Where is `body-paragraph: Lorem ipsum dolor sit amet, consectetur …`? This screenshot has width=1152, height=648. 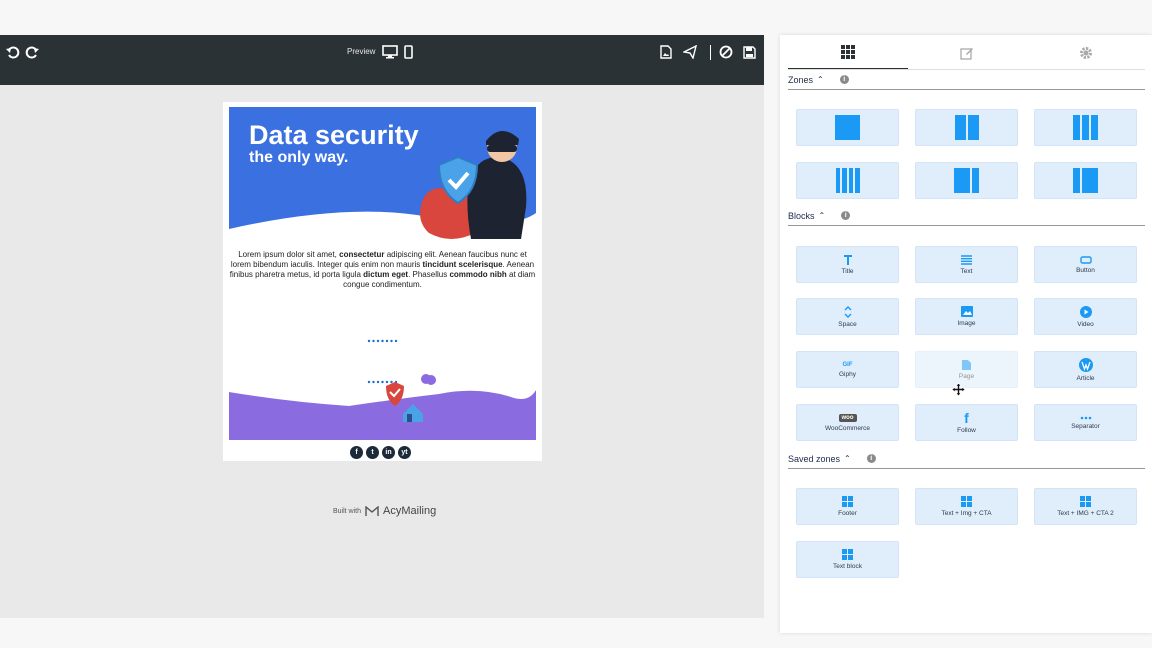 body-paragraph: Lorem ipsum dolor sit amet, consectetur … is located at coordinates (382, 270).